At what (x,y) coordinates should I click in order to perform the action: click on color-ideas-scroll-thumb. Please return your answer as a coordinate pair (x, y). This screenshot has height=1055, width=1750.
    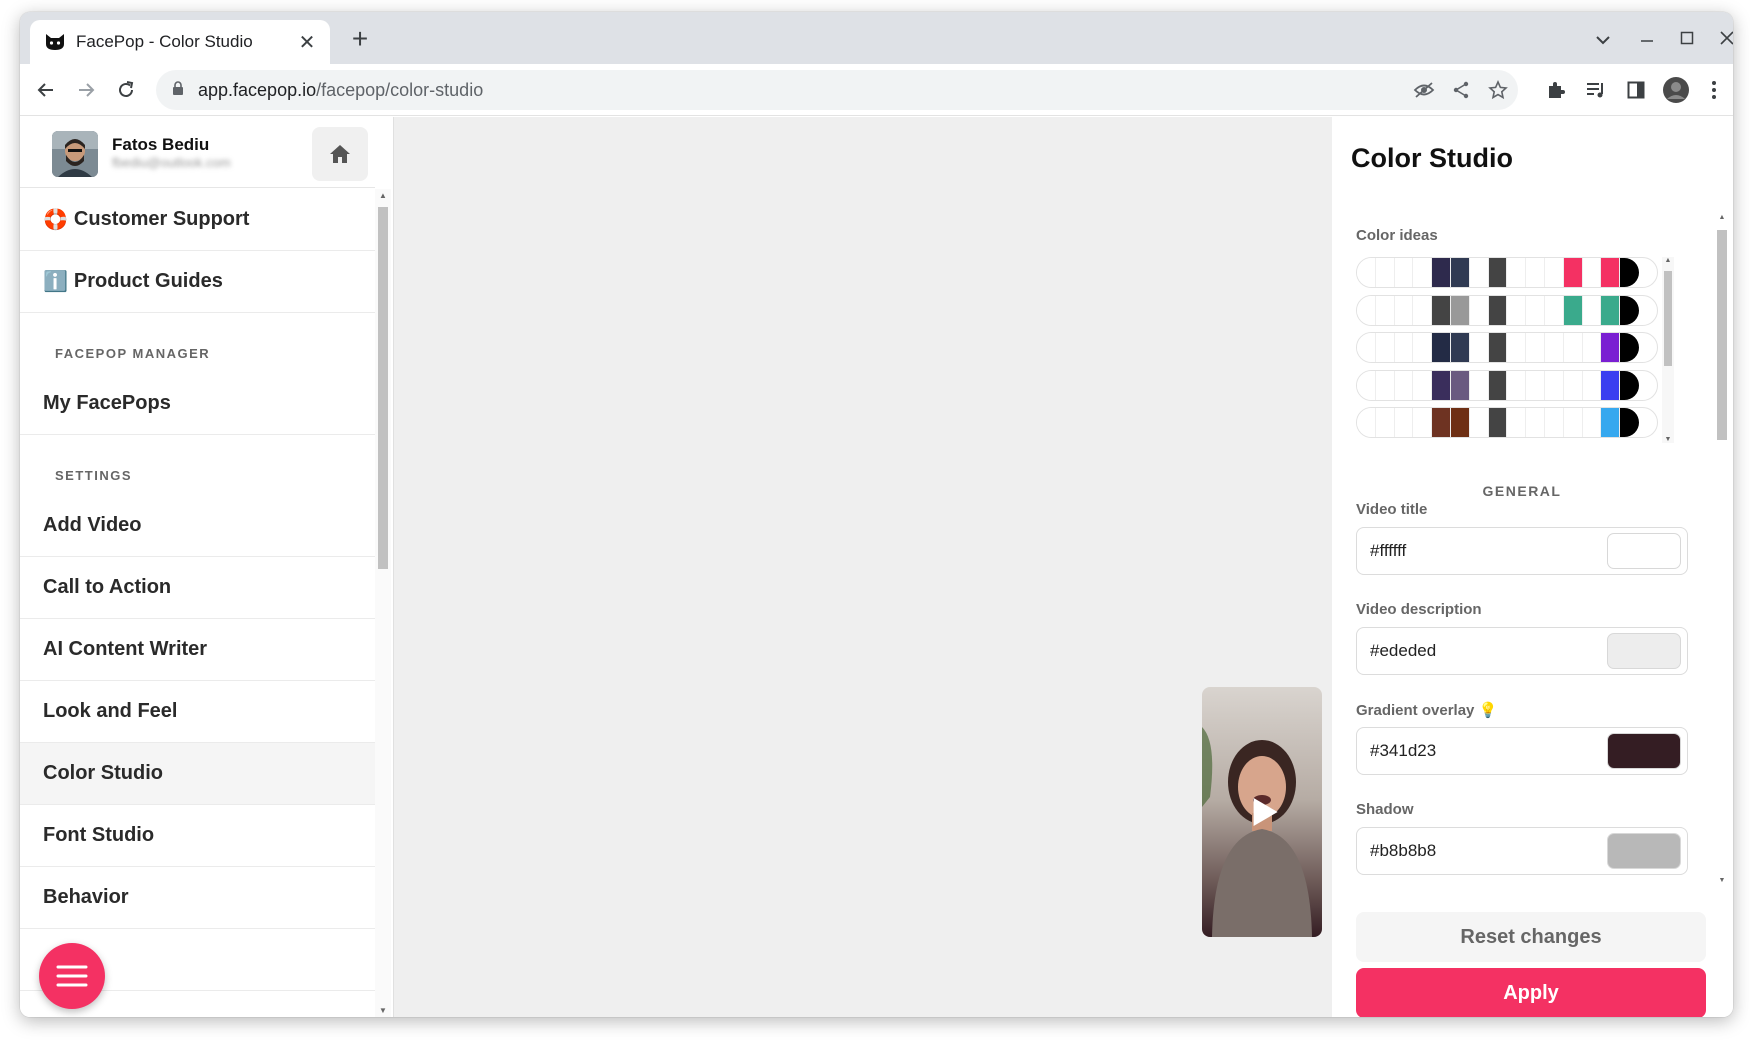
    Looking at the image, I should click on (1668, 318).